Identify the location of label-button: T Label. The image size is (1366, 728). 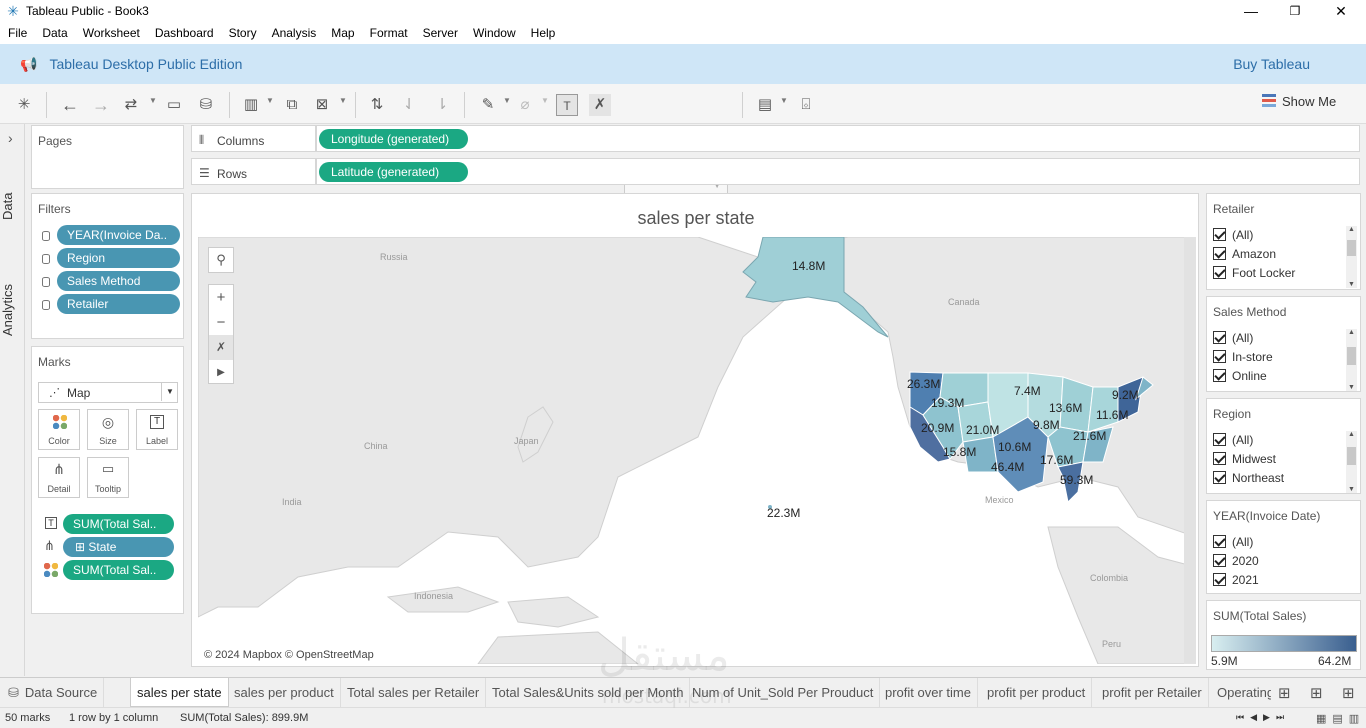
(157, 429).